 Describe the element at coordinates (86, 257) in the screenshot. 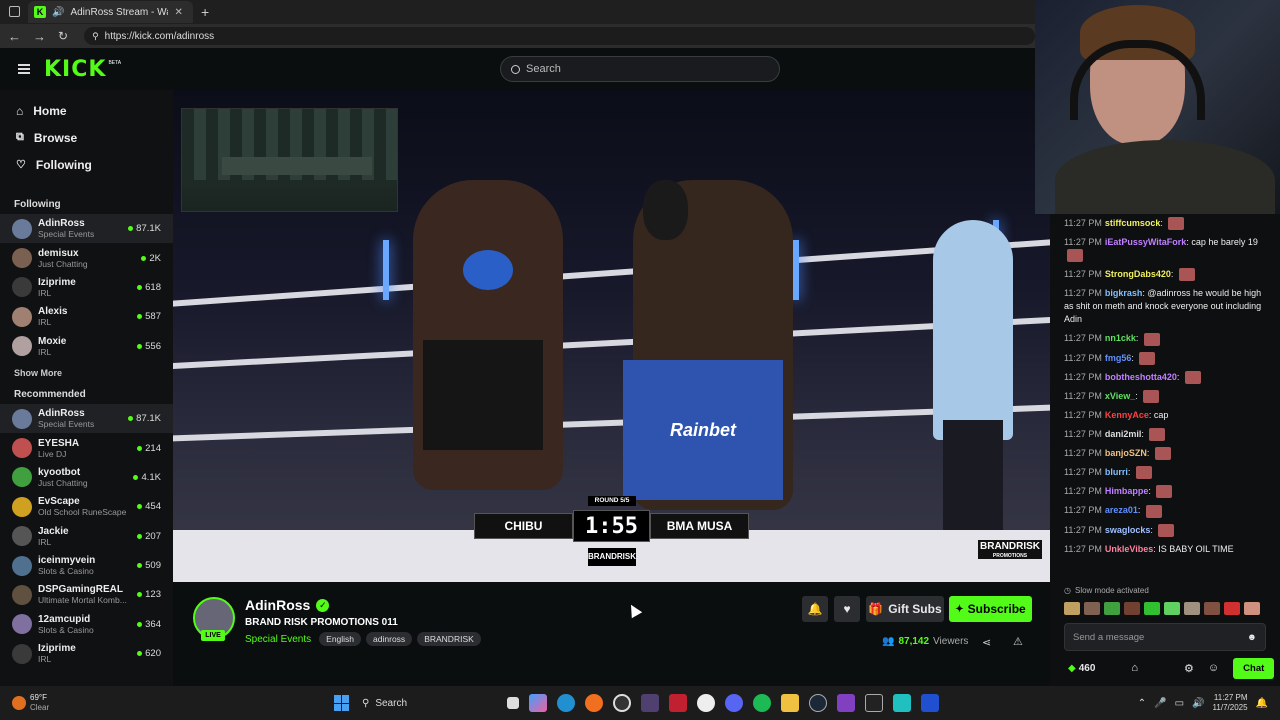

I see `sidebar-channel-demisux: demisux Just Chatting 2K` at that location.